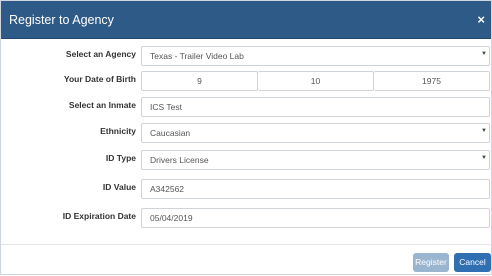 The height and width of the screenshot is (276, 492). Describe the element at coordinates (102, 105) in the screenshot. I see `inmate-label: Select an Inmate` at that location.